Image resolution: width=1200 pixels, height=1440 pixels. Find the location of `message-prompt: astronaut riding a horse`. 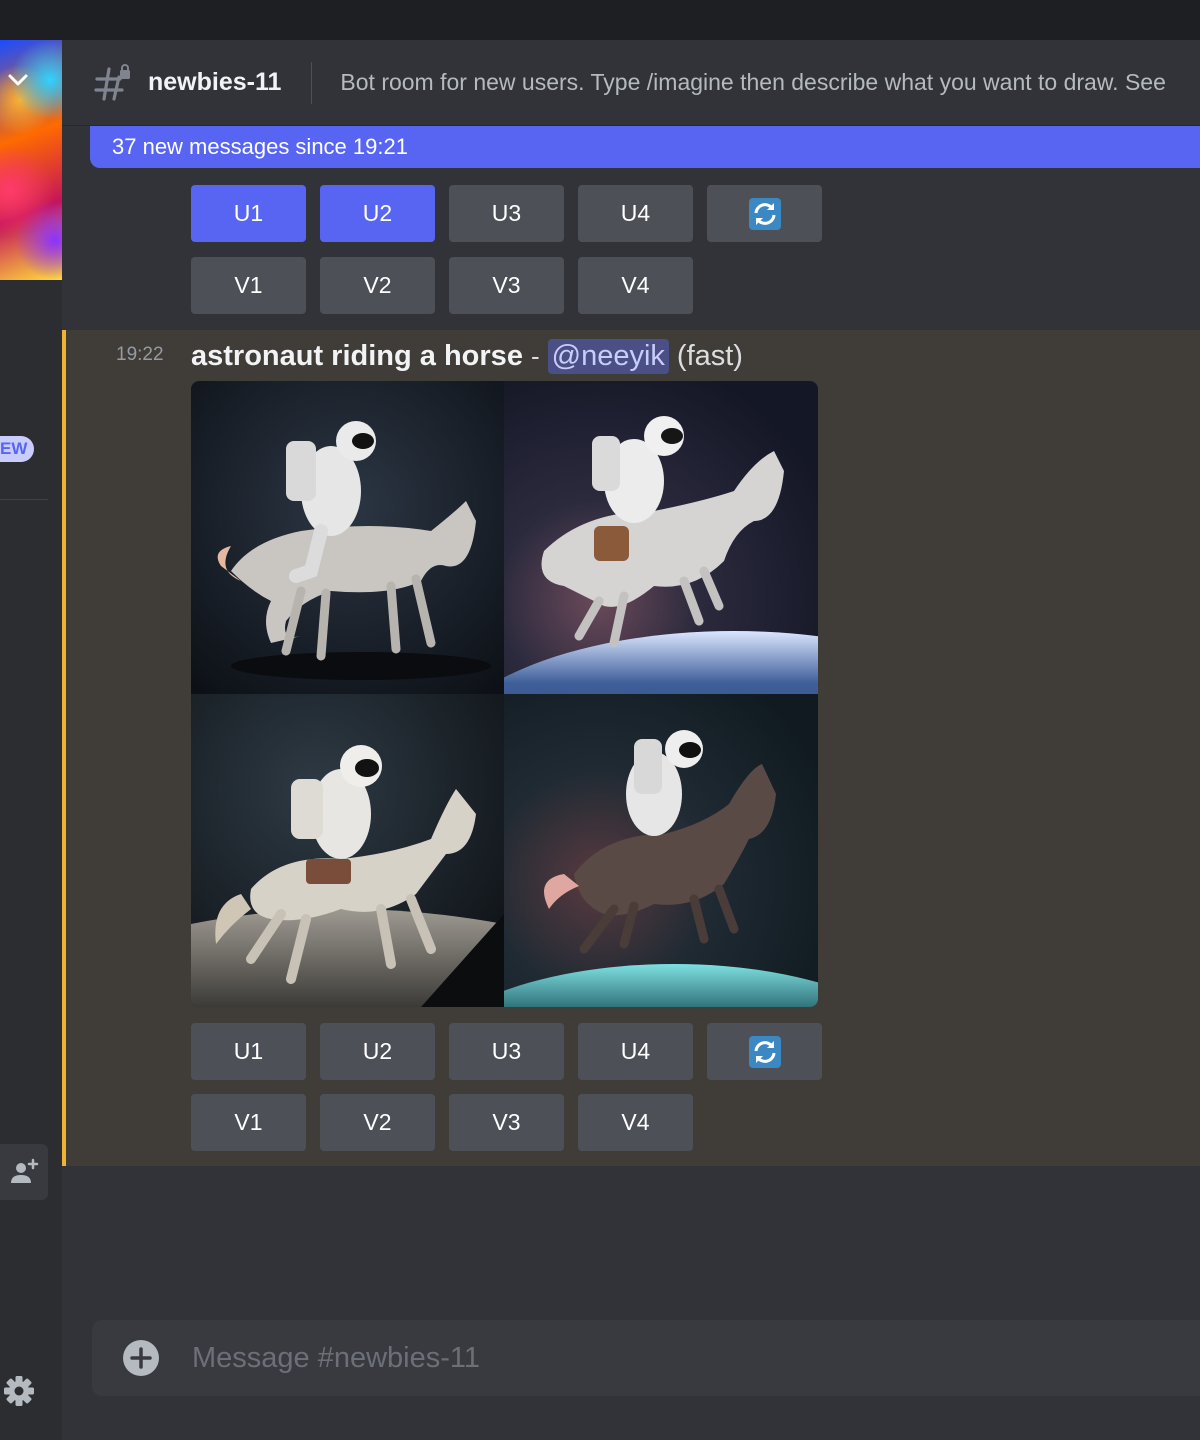

message-prompt: astronaut riding a horse is located at coordinates (357, 355).